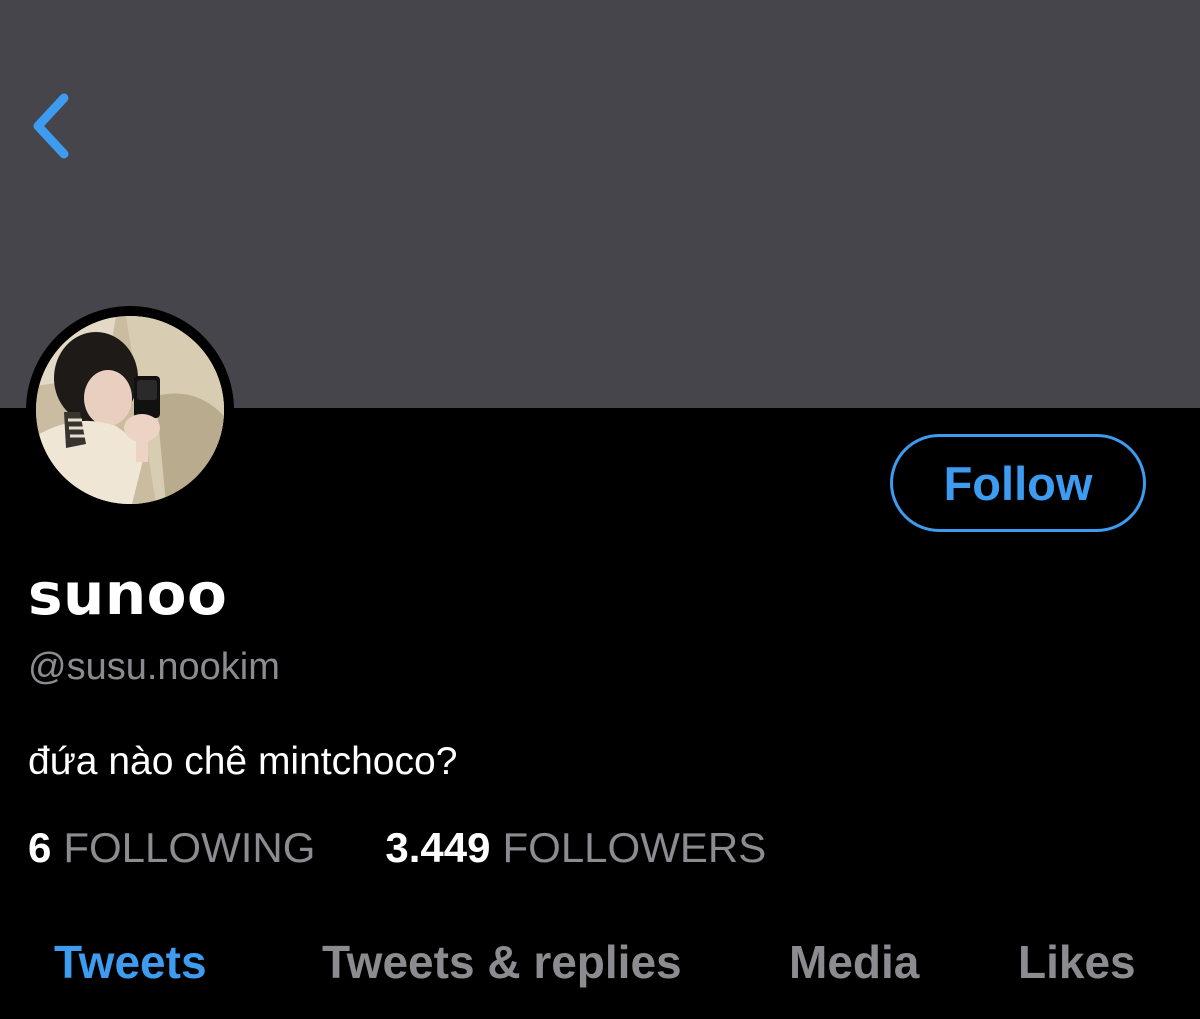 The image size is (1200, 1019). I want to click on tab-media: Media, so click(854, 962).